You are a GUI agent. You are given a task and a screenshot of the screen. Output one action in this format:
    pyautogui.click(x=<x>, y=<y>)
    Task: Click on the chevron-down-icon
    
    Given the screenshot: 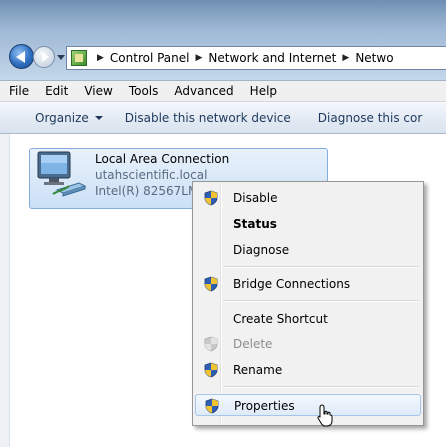 What is the action you would take?
    pyautogui.click(x=98, y=117)
    